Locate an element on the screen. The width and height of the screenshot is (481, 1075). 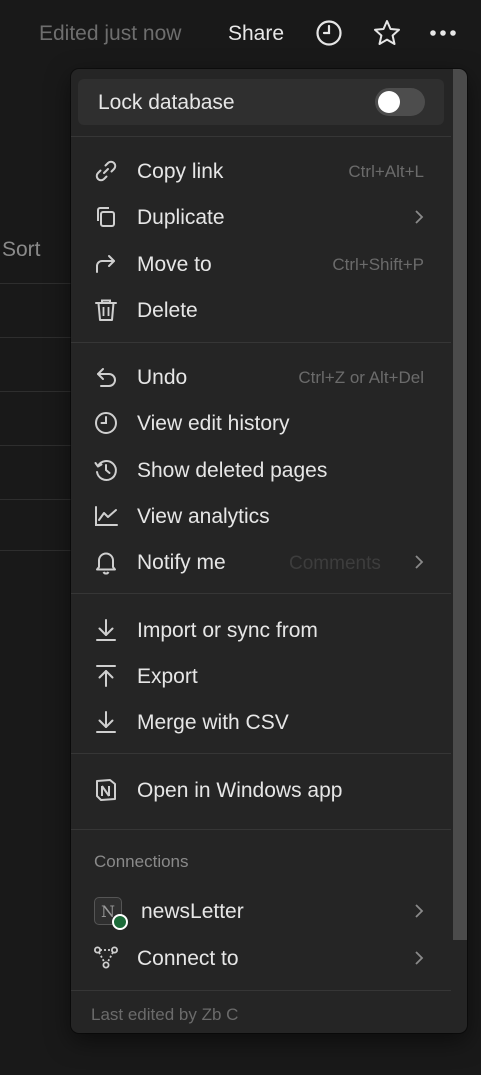
menu-item-label: Move to is located at coordinates (174, 264).